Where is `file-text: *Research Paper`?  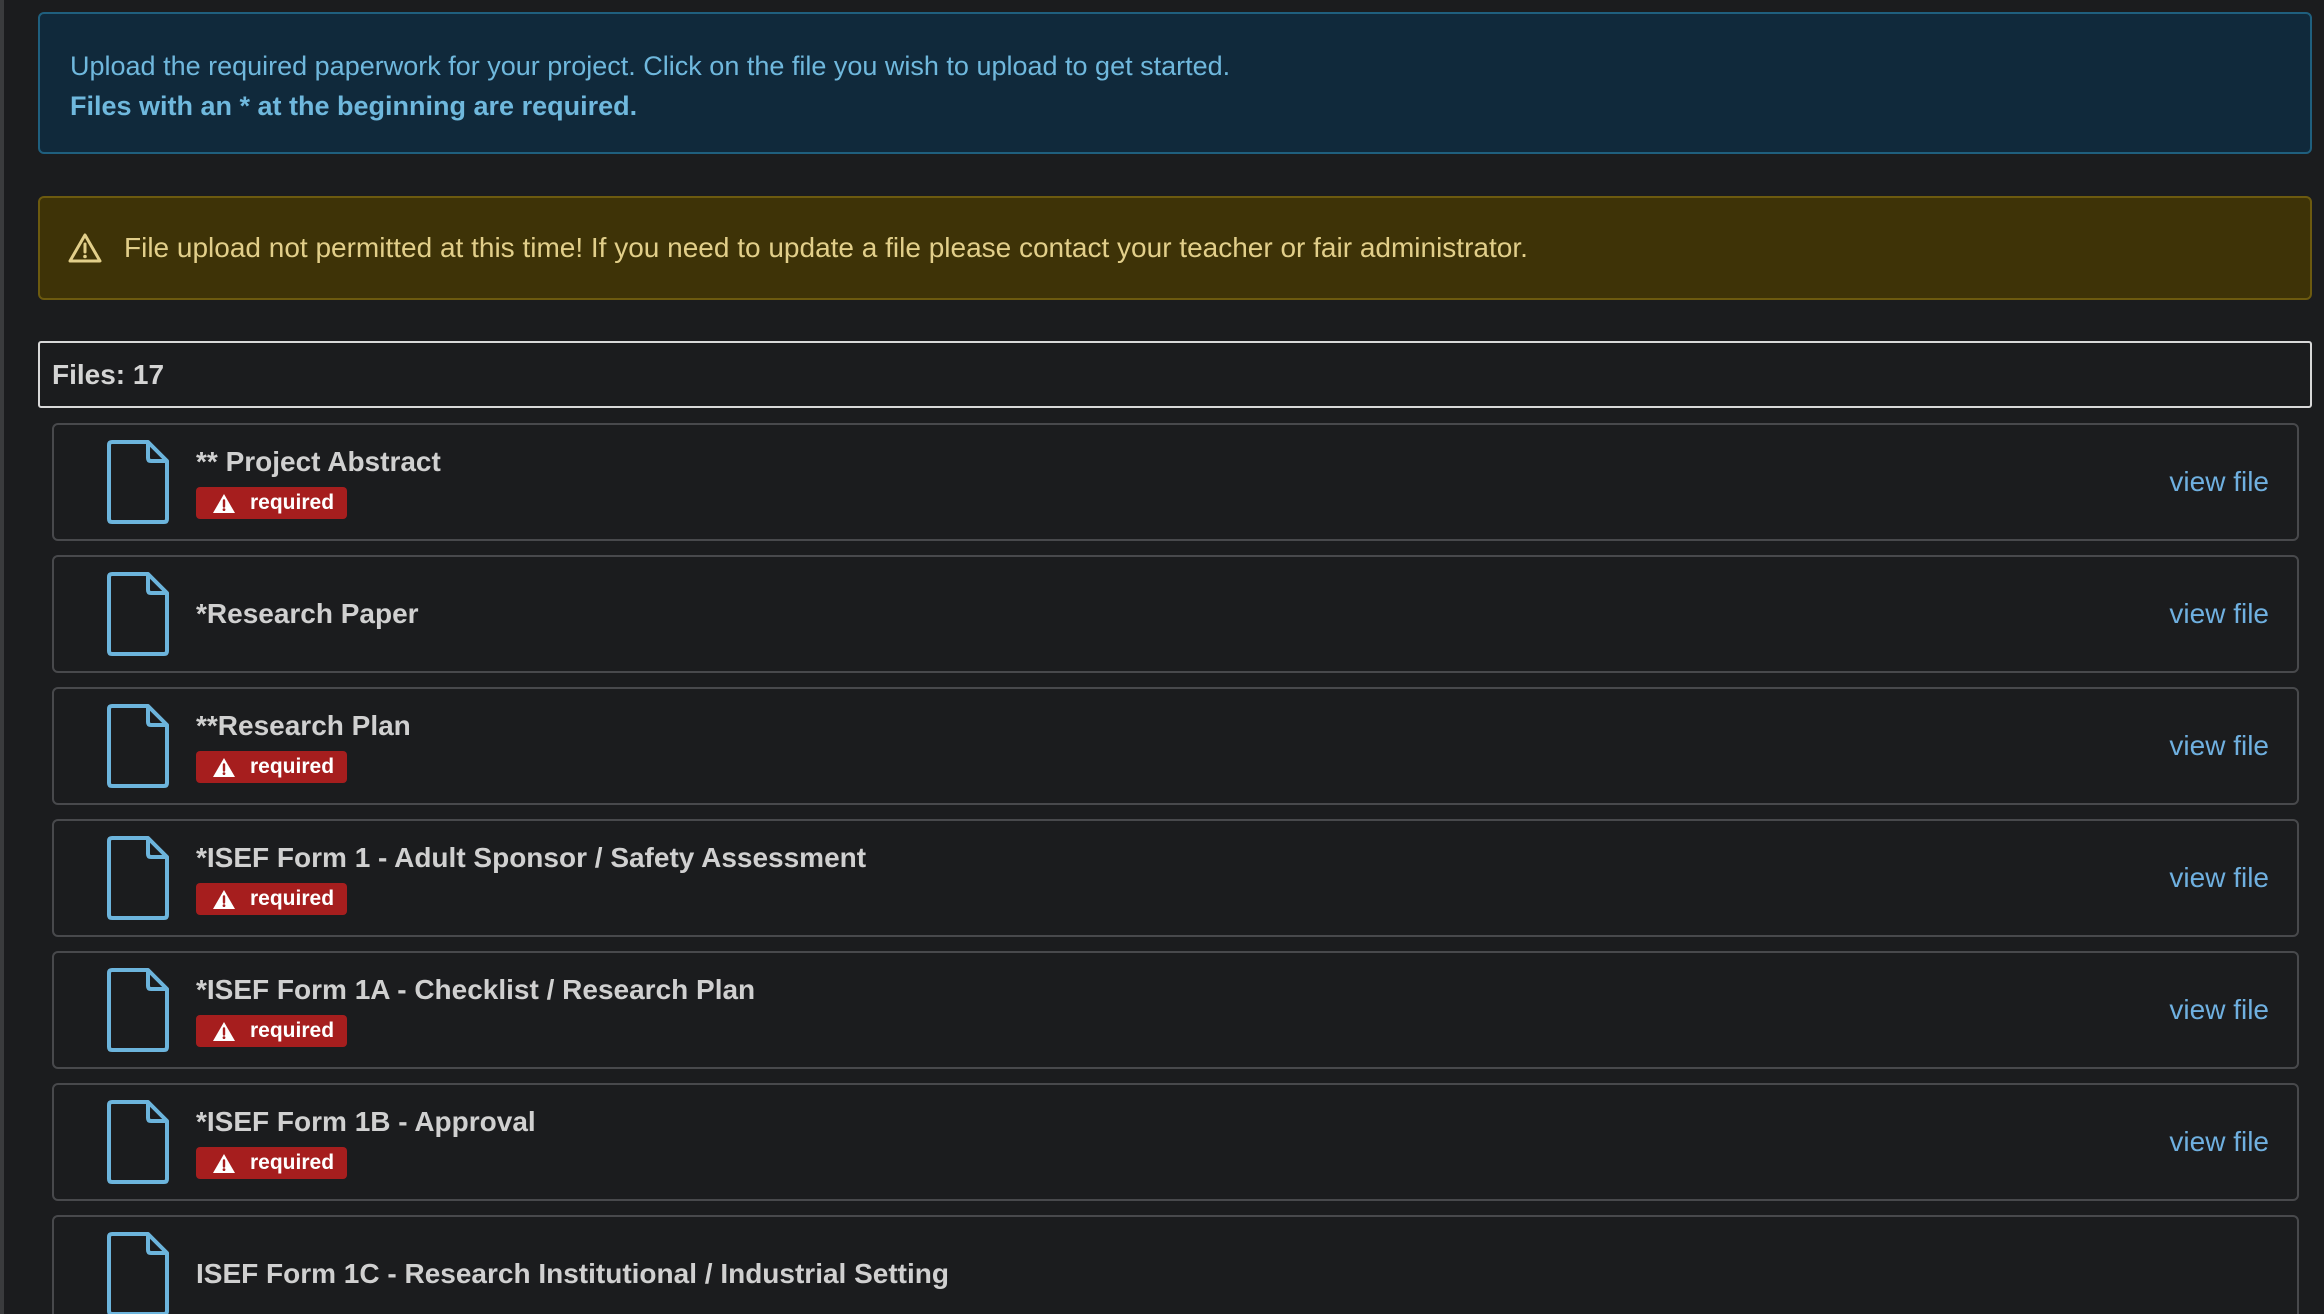
file-text: *Research Paper is located at coordinates (307, 614).